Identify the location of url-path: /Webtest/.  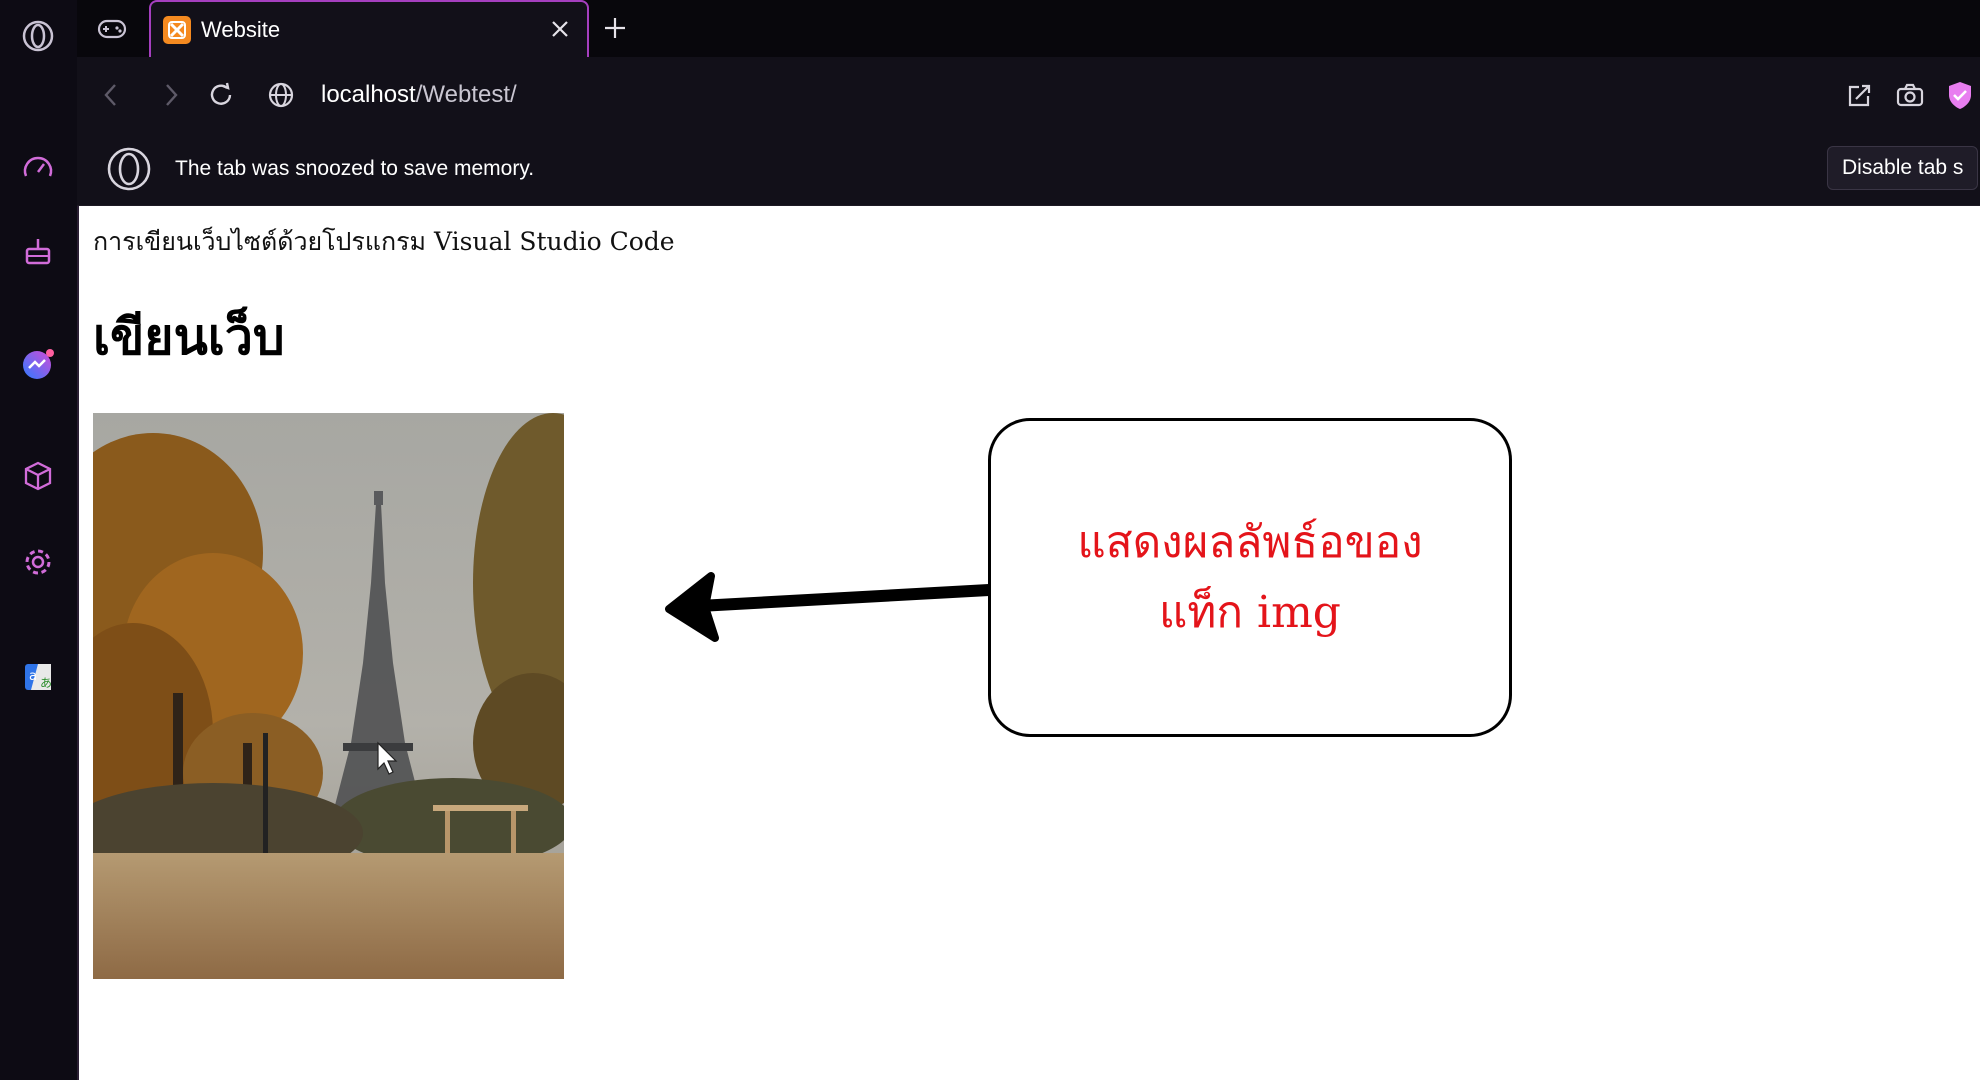
(466, 94).